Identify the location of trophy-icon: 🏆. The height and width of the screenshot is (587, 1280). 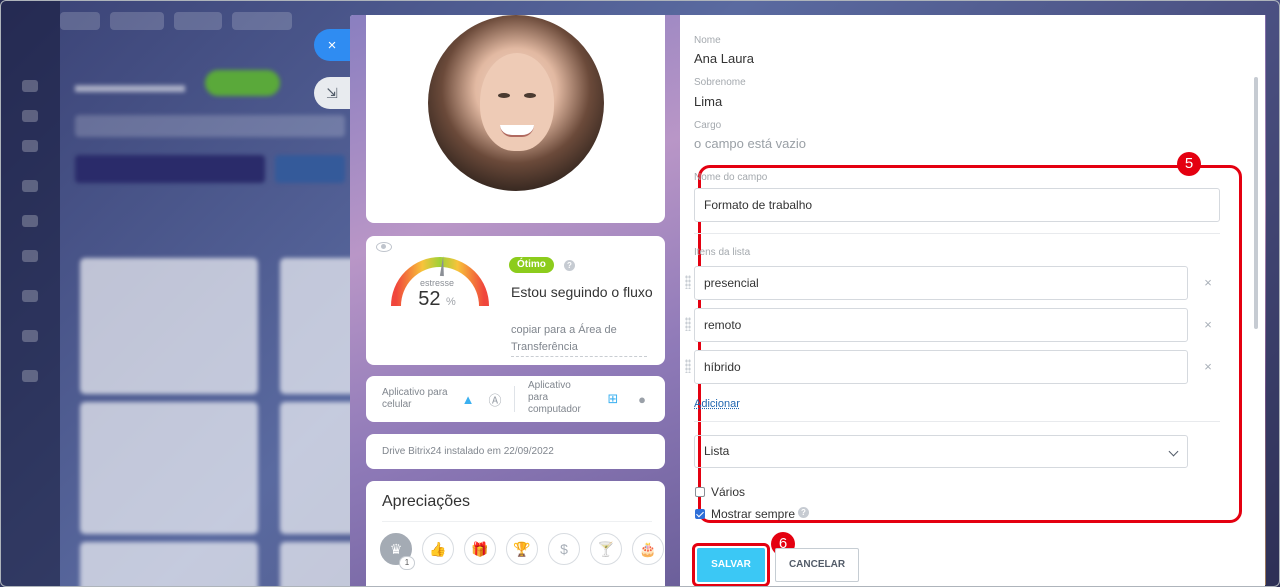
(522, 549).